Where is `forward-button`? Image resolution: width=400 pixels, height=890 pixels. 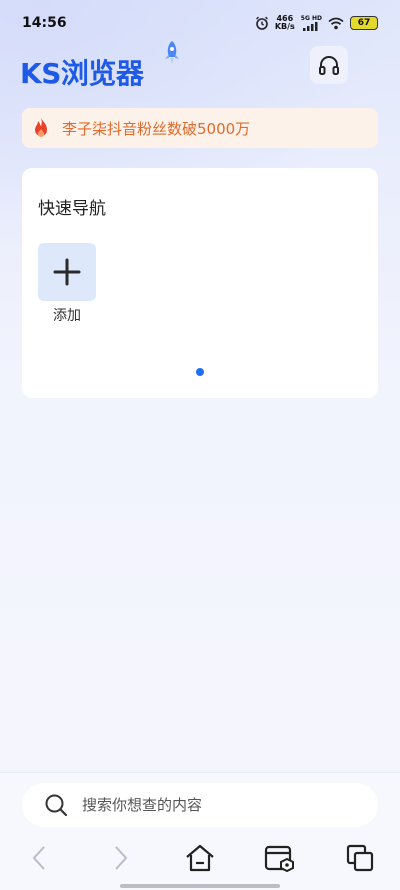
forward-button is located at coordinates (120, 858).